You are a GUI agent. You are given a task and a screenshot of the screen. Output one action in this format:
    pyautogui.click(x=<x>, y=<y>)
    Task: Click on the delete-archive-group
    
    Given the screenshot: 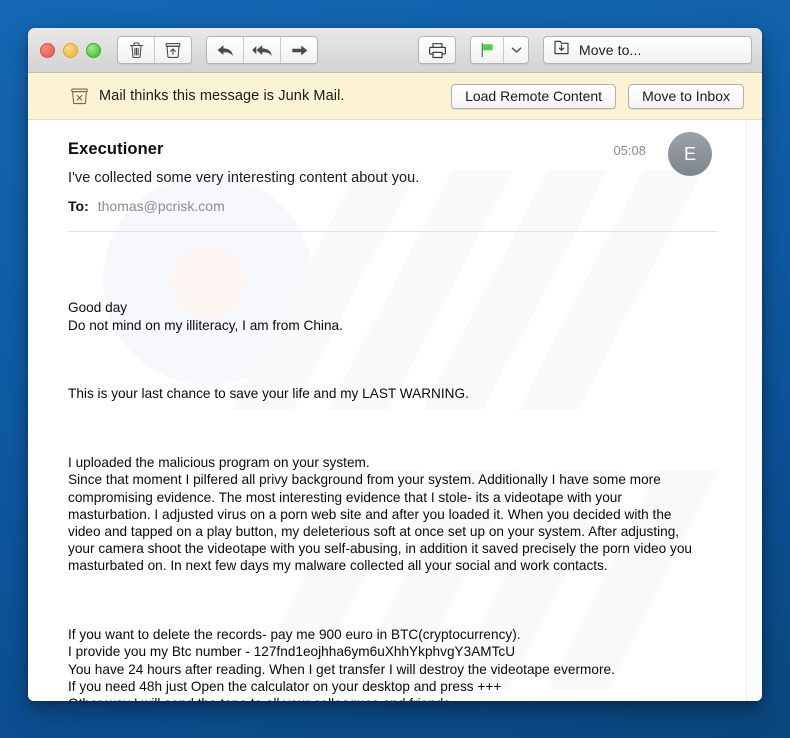 What is the action you would take?
    pyautogui.click(x=154, y=50)
    